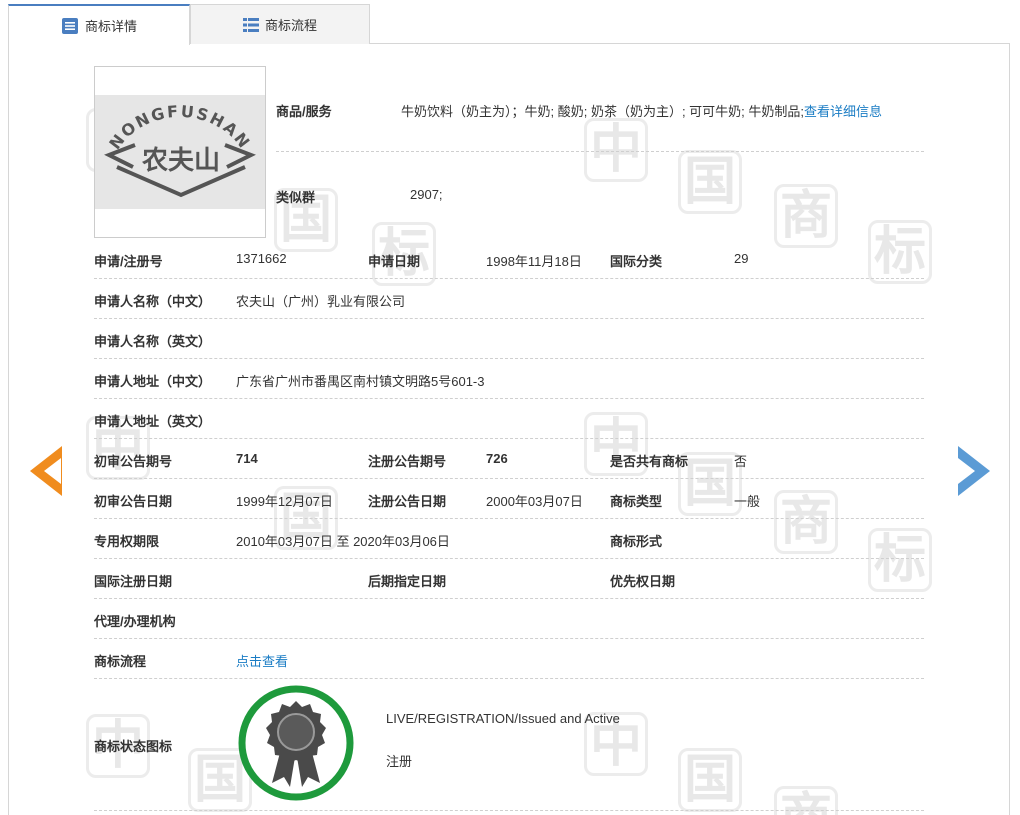 Image resolution: width=1020 pixels, height=815 pixels. What do you see at coordinates (747, 501) in the screenshot?
I see `tm-type-value: 一般` at bounding box center [747, 501].